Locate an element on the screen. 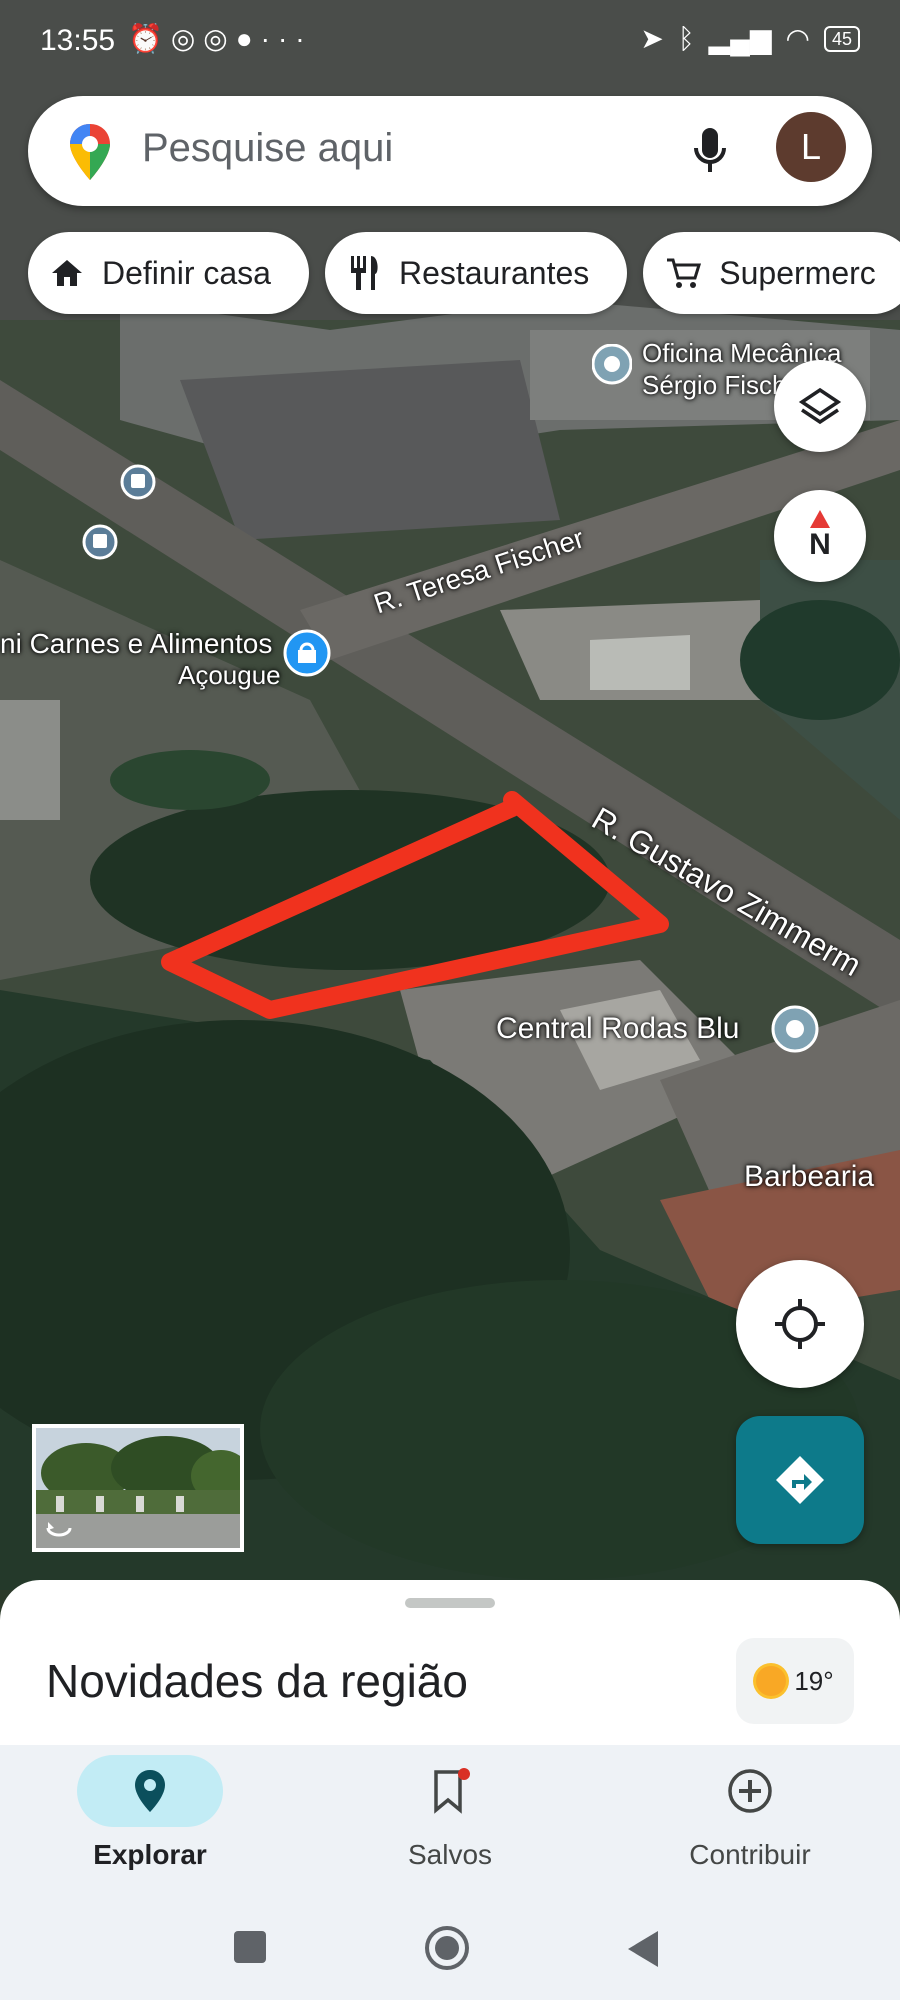 The height and width of the screenshot is (2000, 900). nav-explorar: Explorar is located at coordinates (150, 1813).